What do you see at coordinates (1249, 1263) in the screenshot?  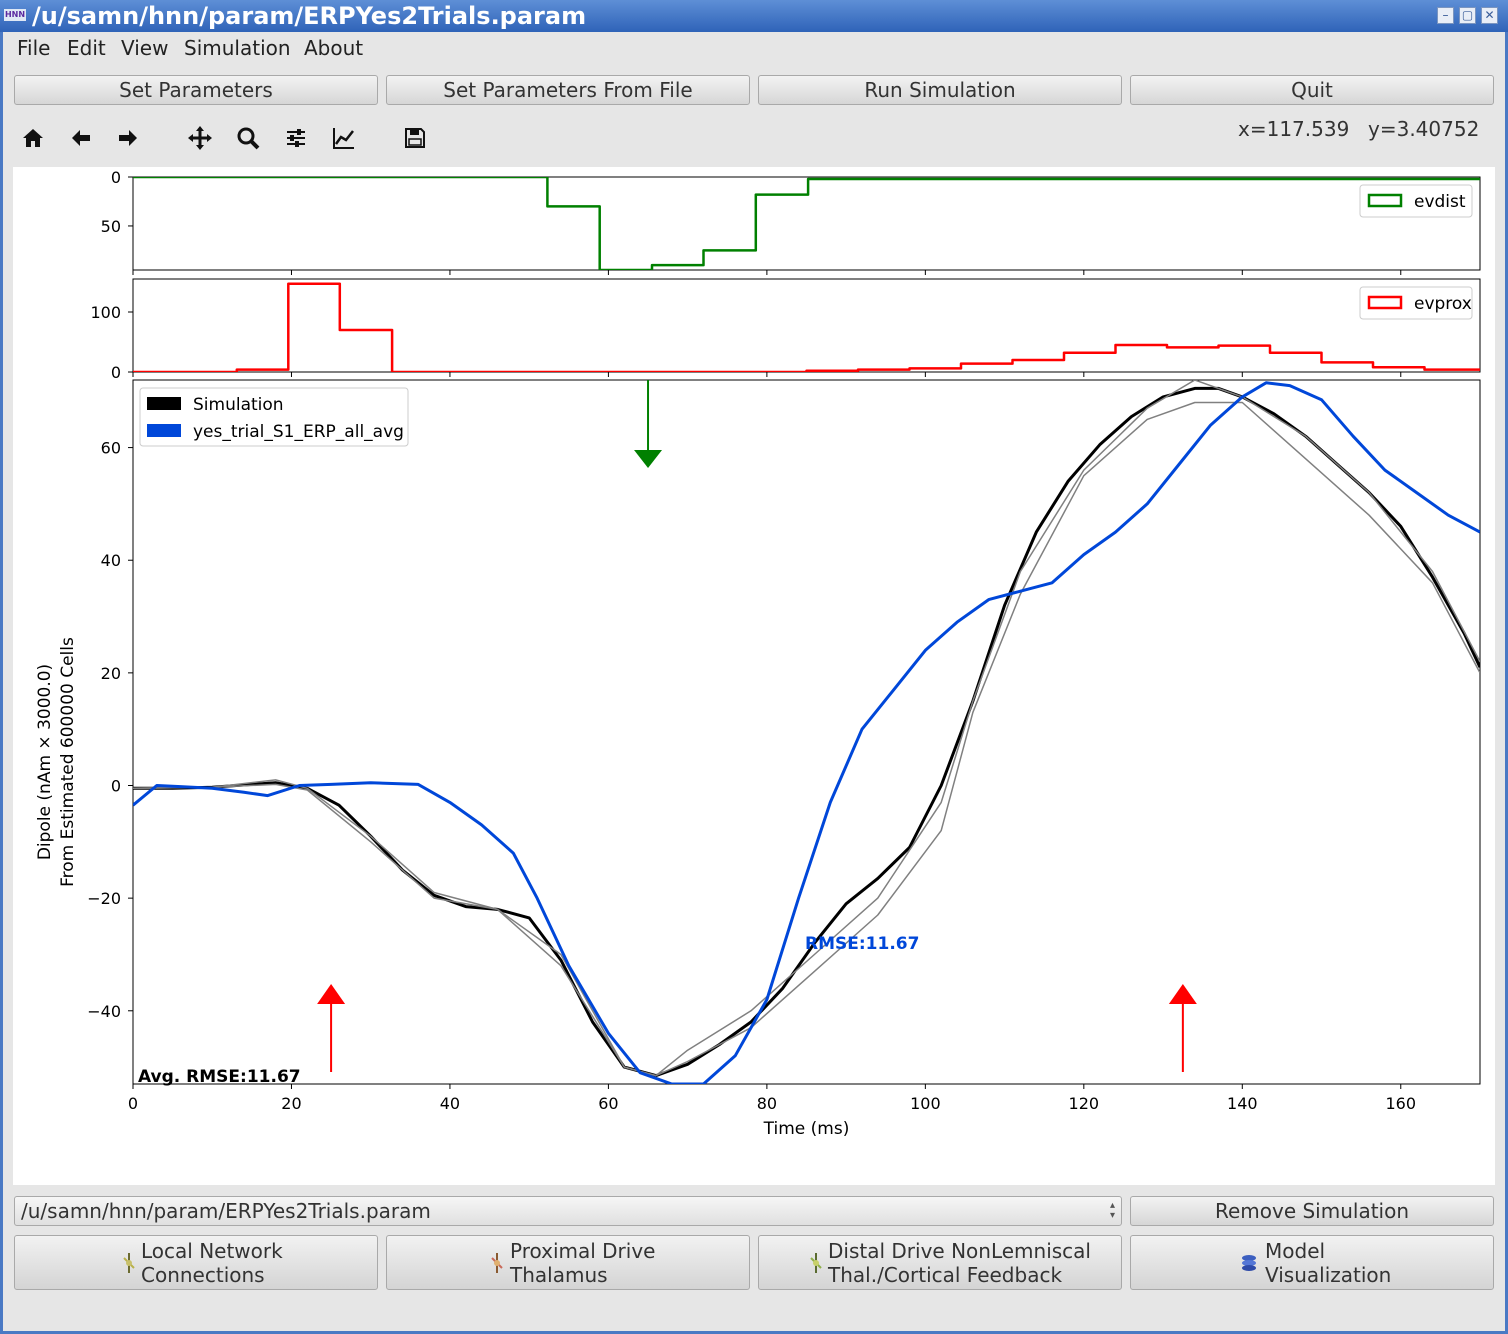 I see `model-visualization-icon` at bounding box center [1249, 1263].